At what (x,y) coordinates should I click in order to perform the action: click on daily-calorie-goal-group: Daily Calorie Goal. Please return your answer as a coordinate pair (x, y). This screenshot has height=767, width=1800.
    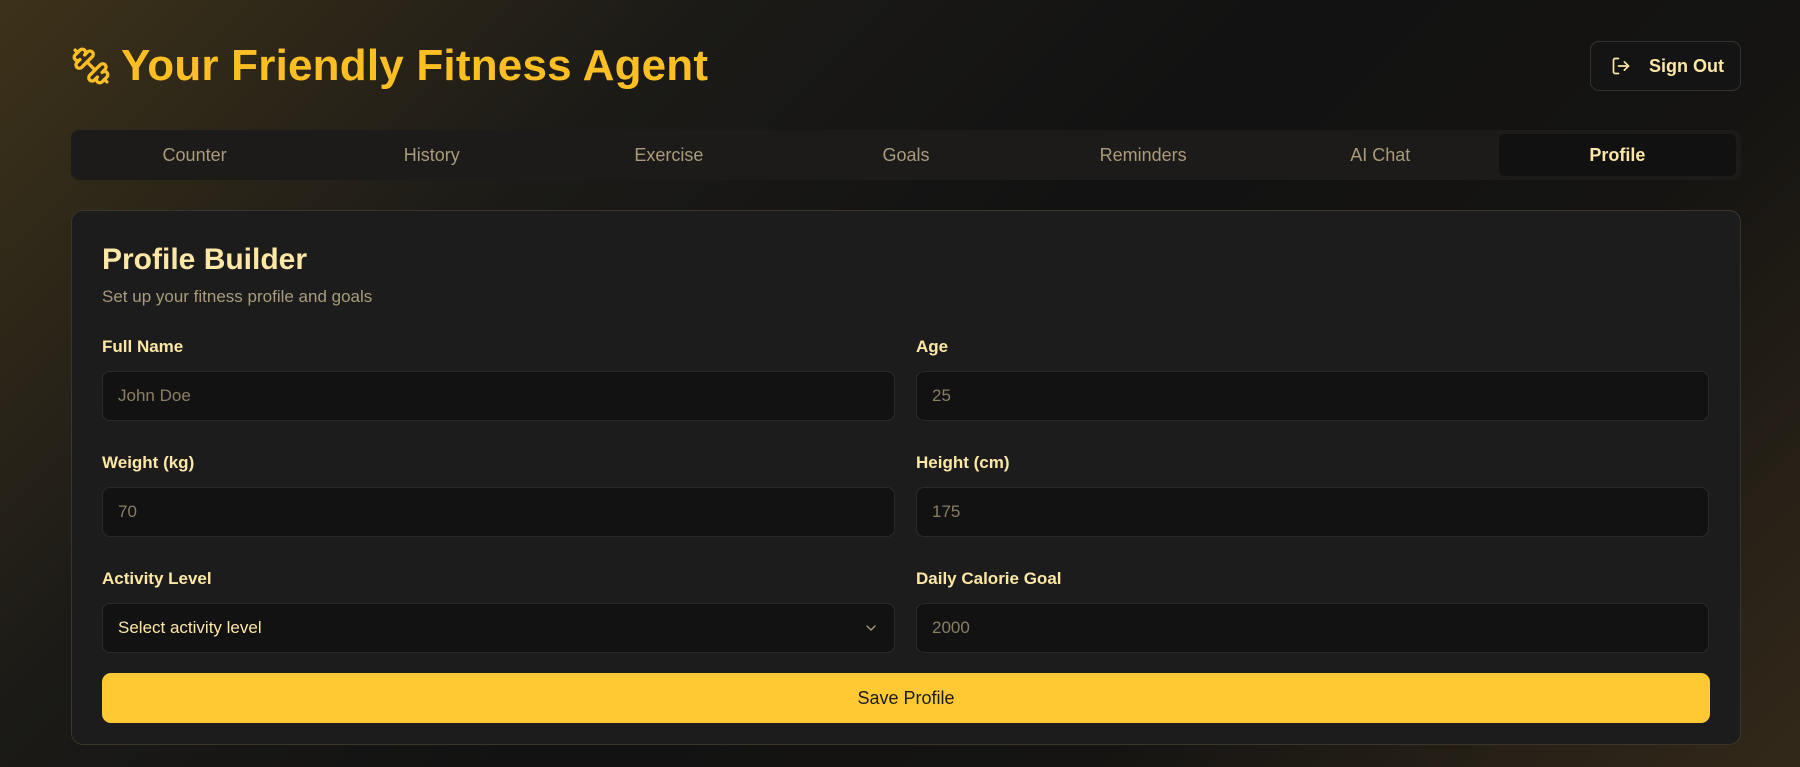
    Looking at the image, I should click on (1312, 611).